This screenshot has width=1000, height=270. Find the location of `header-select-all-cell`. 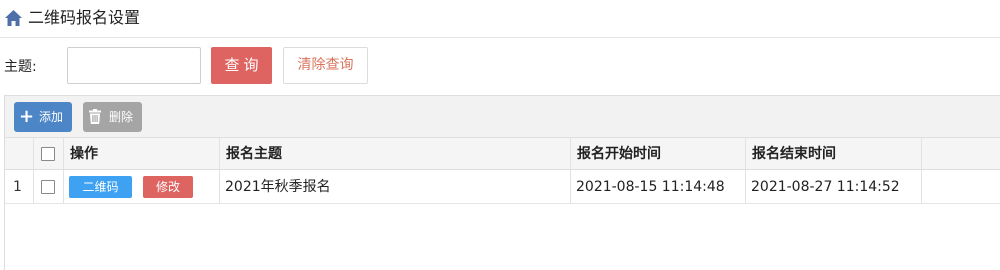

header-select-all-cell is located at coordinates (49, 153).